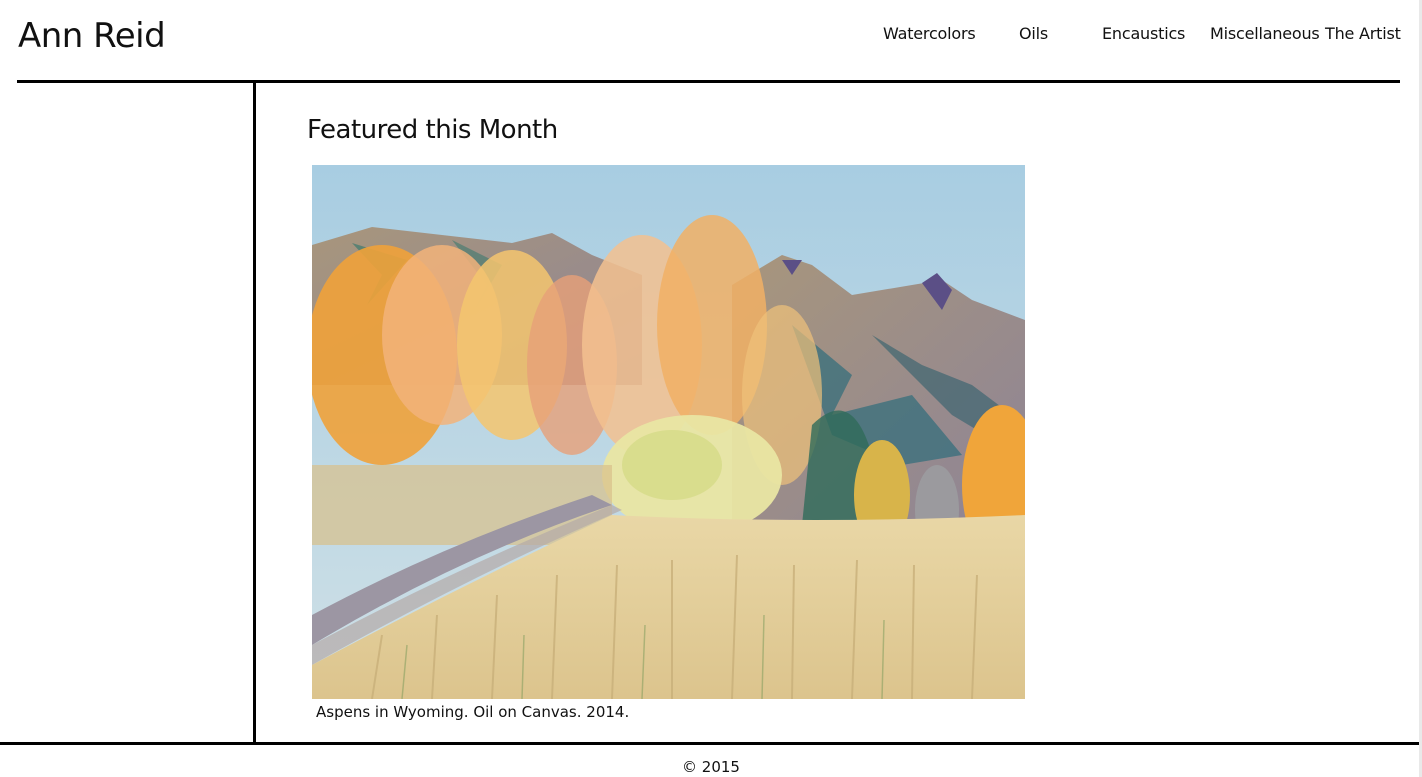 This screenshot has width=1422, height=777. What do you see at coordinates (1265, 34) in the screenshot?
I see `nav-item-miscellaneous: Miscellaneous` at bounding box center [1265, 34].